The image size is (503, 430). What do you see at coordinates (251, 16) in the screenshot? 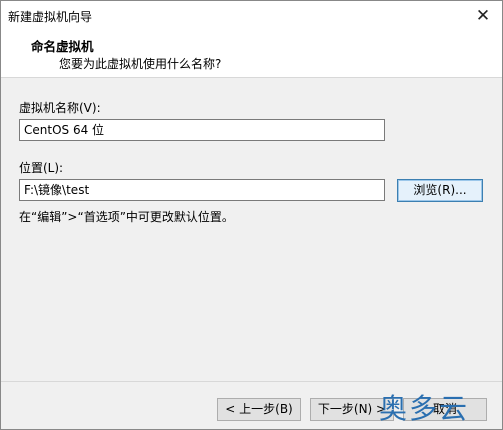
I see `title-bar: 新建虚拟机向导 ✕` at bounding box center [251, 16].